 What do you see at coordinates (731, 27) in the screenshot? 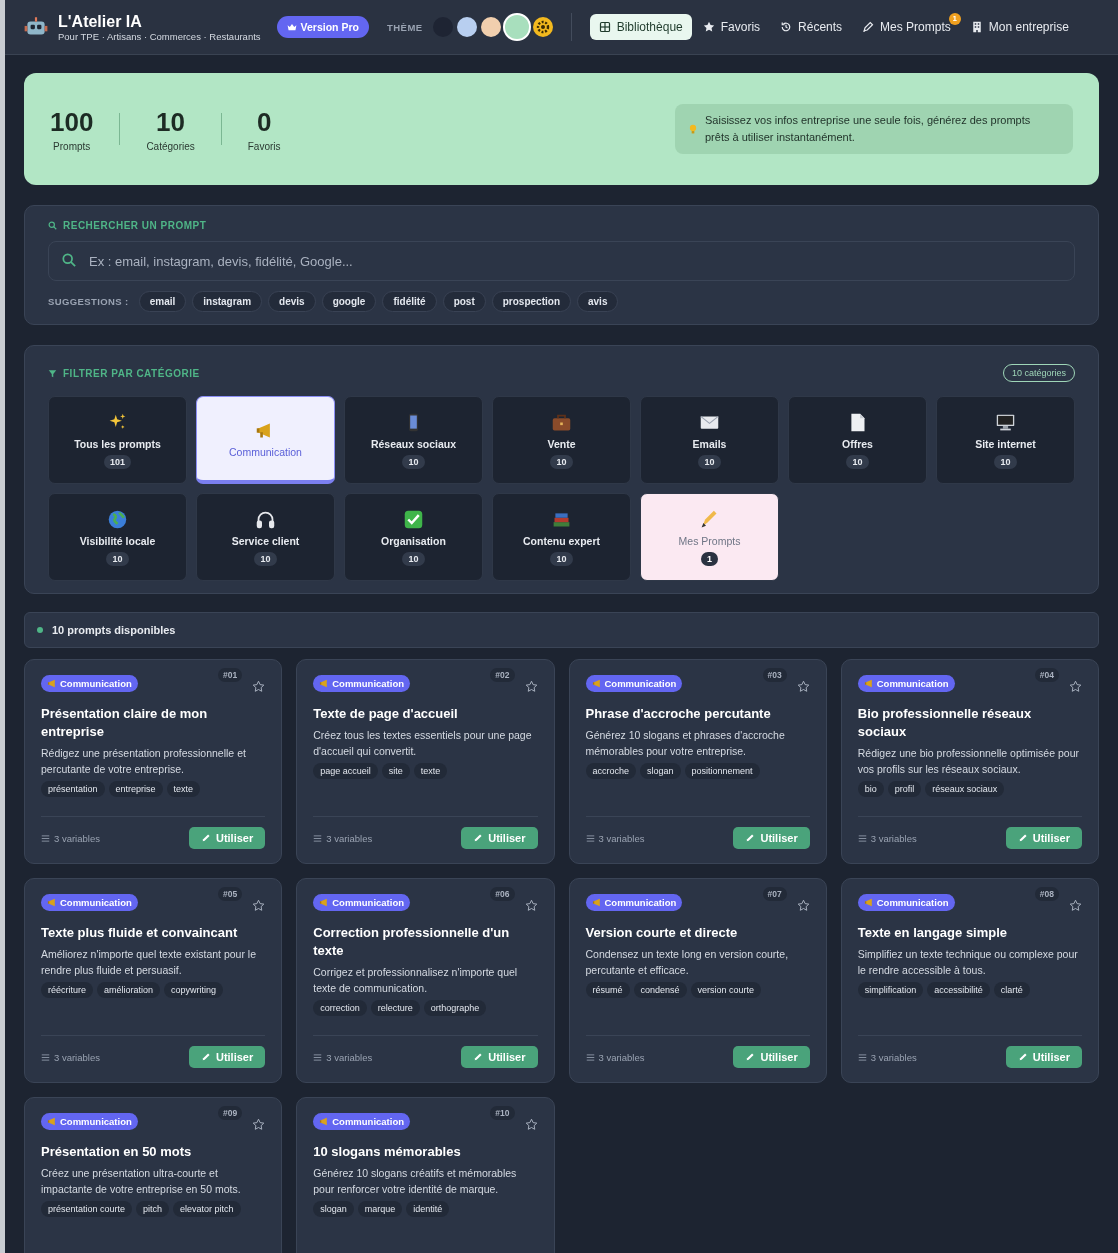
I see `nav-tab: Favoris` at bounding box center [731, 27].